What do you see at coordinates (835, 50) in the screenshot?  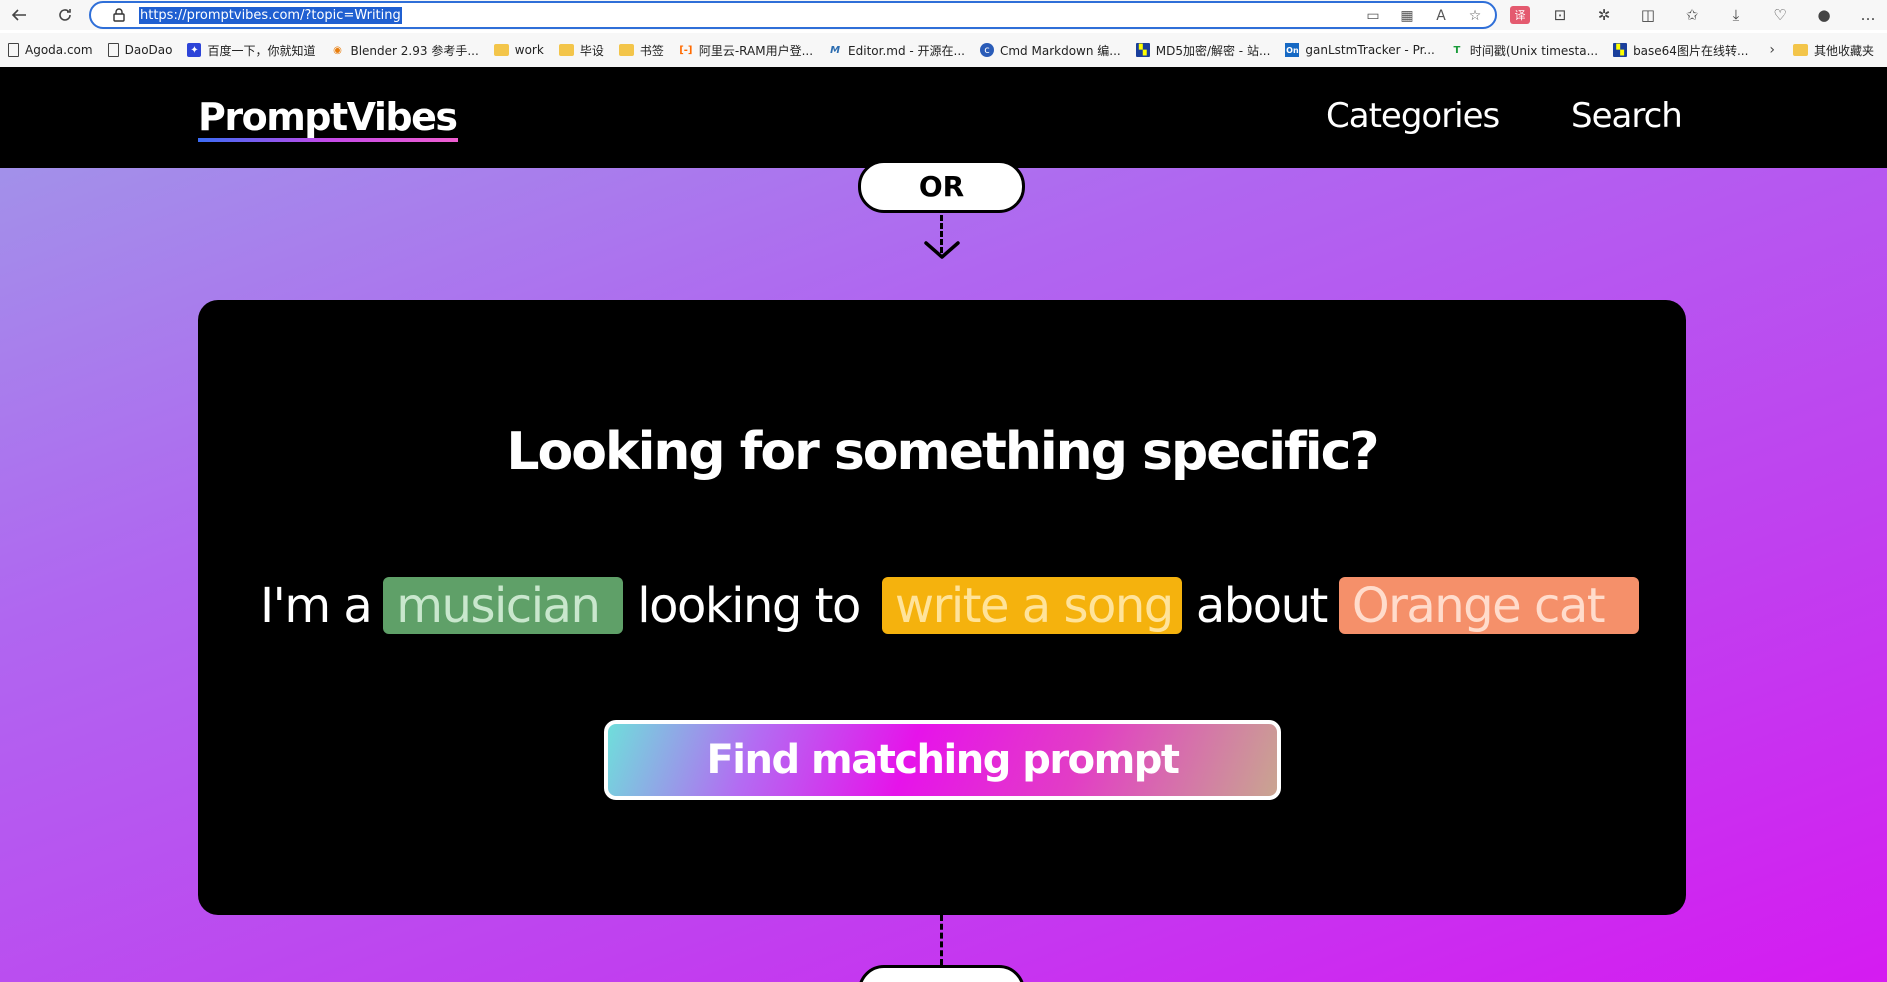 I see `editor-icon: M` at bounding box center [835, 50].